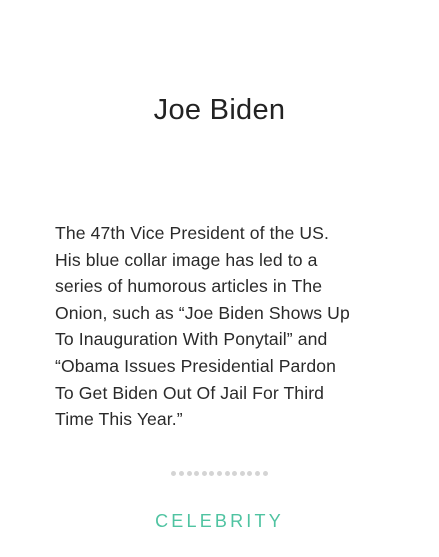  Describe the element at coordinates (119, 419) in the screenshot. I see `description-line: Time This Year.”` at that location.